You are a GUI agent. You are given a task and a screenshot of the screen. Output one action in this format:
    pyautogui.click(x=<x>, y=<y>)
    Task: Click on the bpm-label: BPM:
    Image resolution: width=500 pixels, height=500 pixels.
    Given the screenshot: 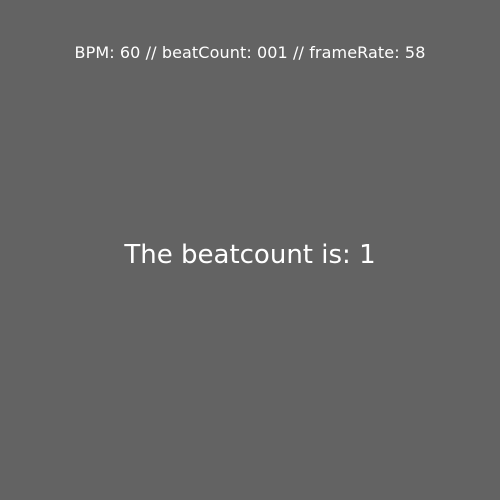 What is the action you would take?
    pyautogui.click(x=97, y=52)
    